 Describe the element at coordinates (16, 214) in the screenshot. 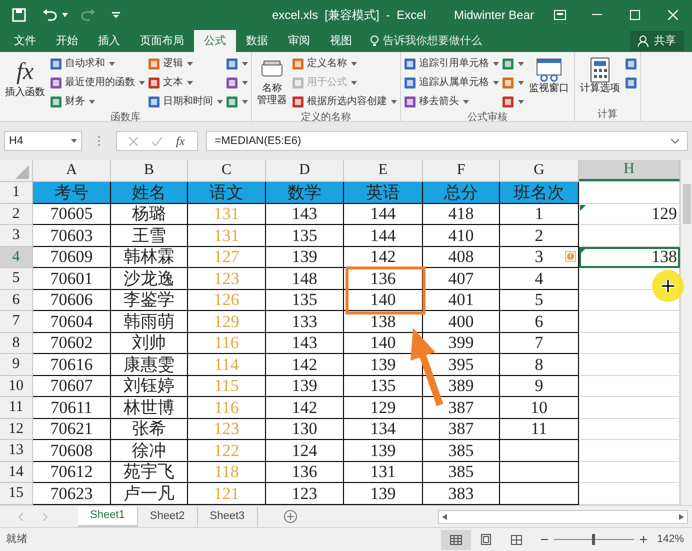

I see `row-header: 2` at that location.